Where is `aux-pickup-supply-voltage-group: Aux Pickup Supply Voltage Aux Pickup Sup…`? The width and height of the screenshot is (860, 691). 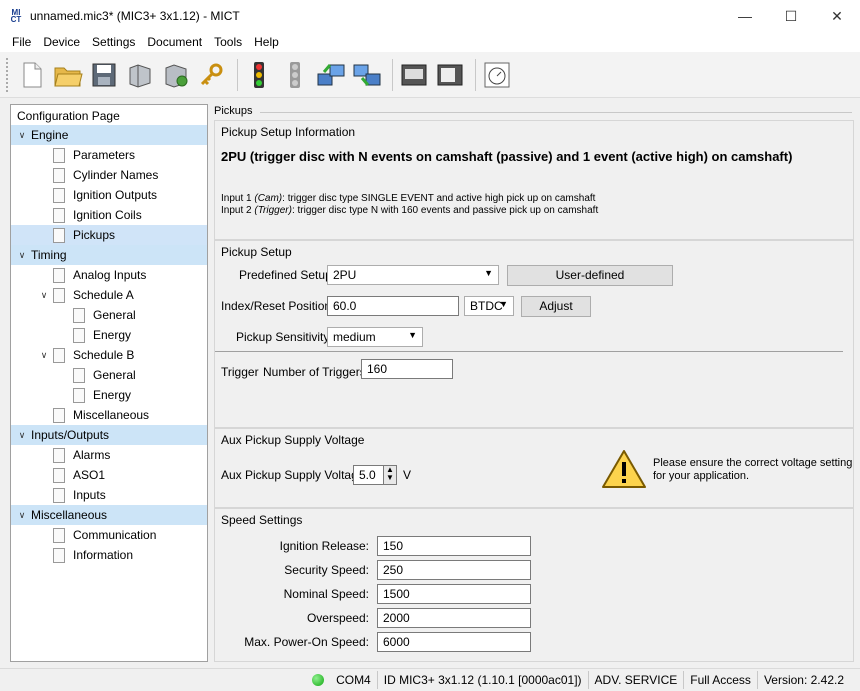 aux-pickup-supply-voltage-group: Aux Pickup Supply Voltage Aux Pickup Sup… is located at coordinates (534, 468).